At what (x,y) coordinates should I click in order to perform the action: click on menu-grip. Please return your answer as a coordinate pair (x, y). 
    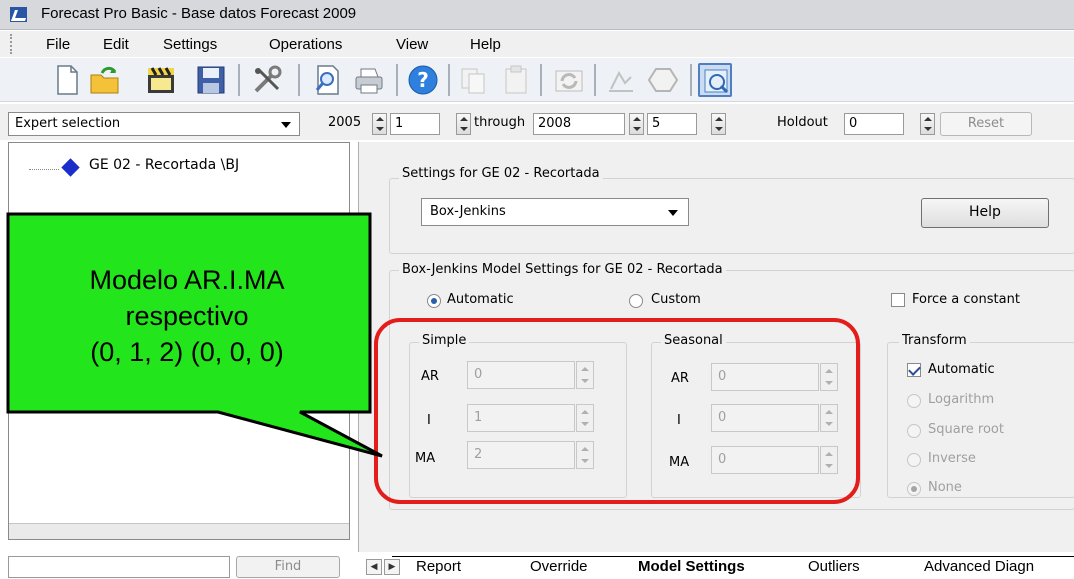
    Looking at the image, I should click on (11, 44).